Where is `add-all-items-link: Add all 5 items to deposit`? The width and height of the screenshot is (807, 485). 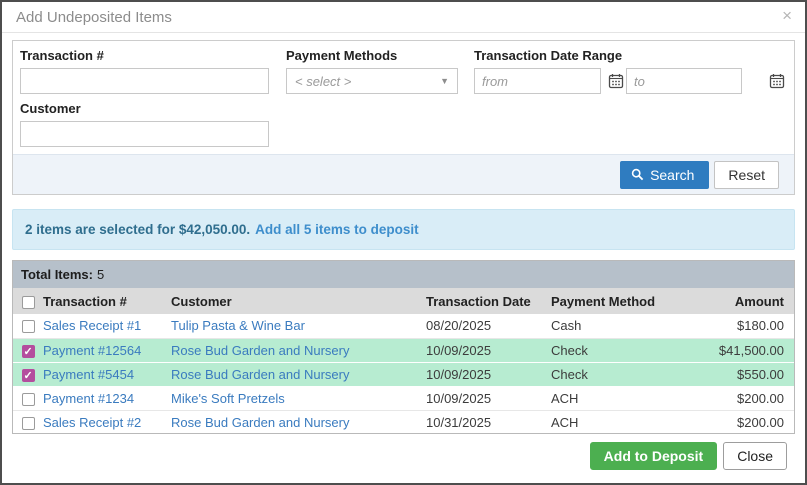 add-all-items-link: Add all 5 items to deposit is located at coordinates (337, 229).